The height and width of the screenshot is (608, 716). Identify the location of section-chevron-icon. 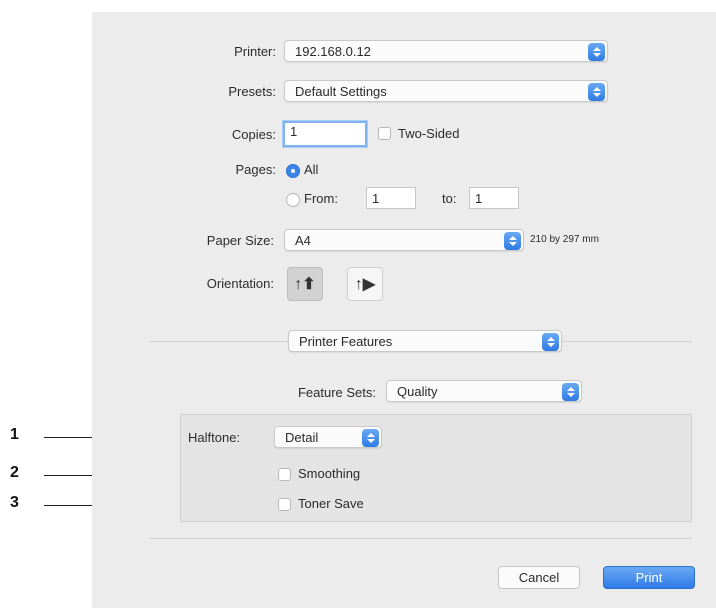
(550, 342).